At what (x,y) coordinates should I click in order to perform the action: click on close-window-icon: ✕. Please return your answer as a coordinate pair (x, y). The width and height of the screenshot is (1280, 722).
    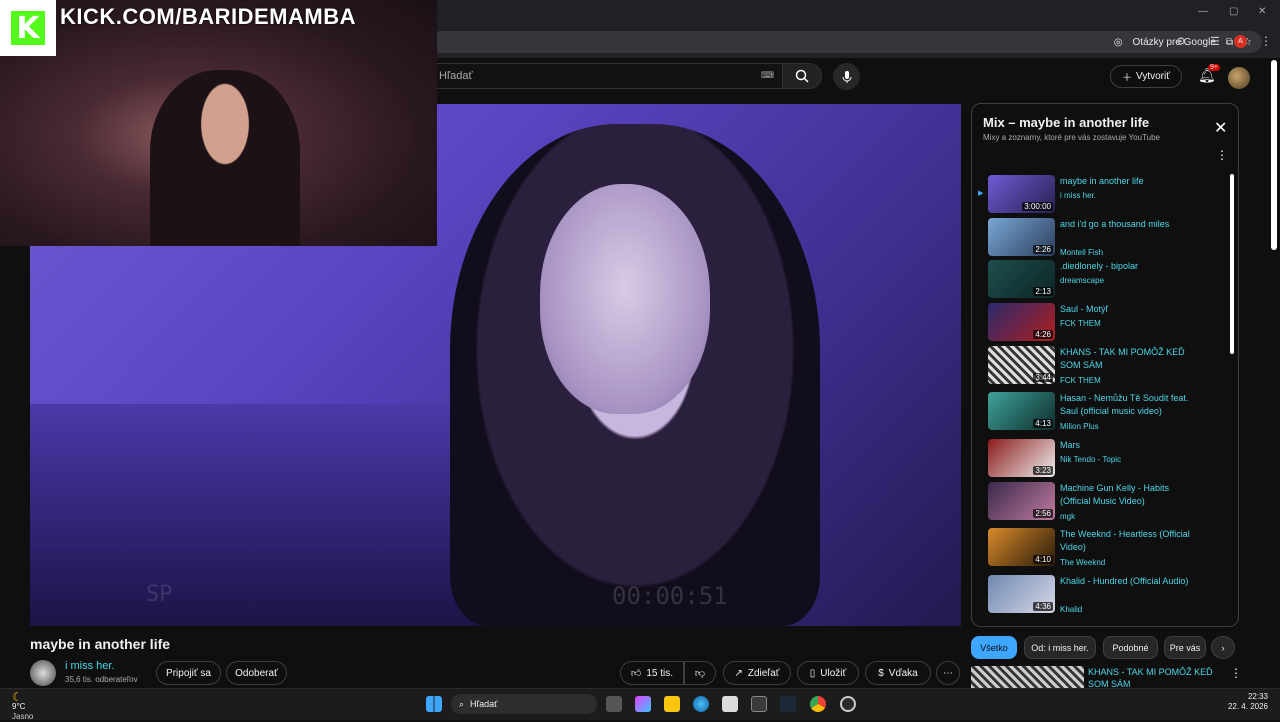
    Looking at the image, I should click on (1262, 11).